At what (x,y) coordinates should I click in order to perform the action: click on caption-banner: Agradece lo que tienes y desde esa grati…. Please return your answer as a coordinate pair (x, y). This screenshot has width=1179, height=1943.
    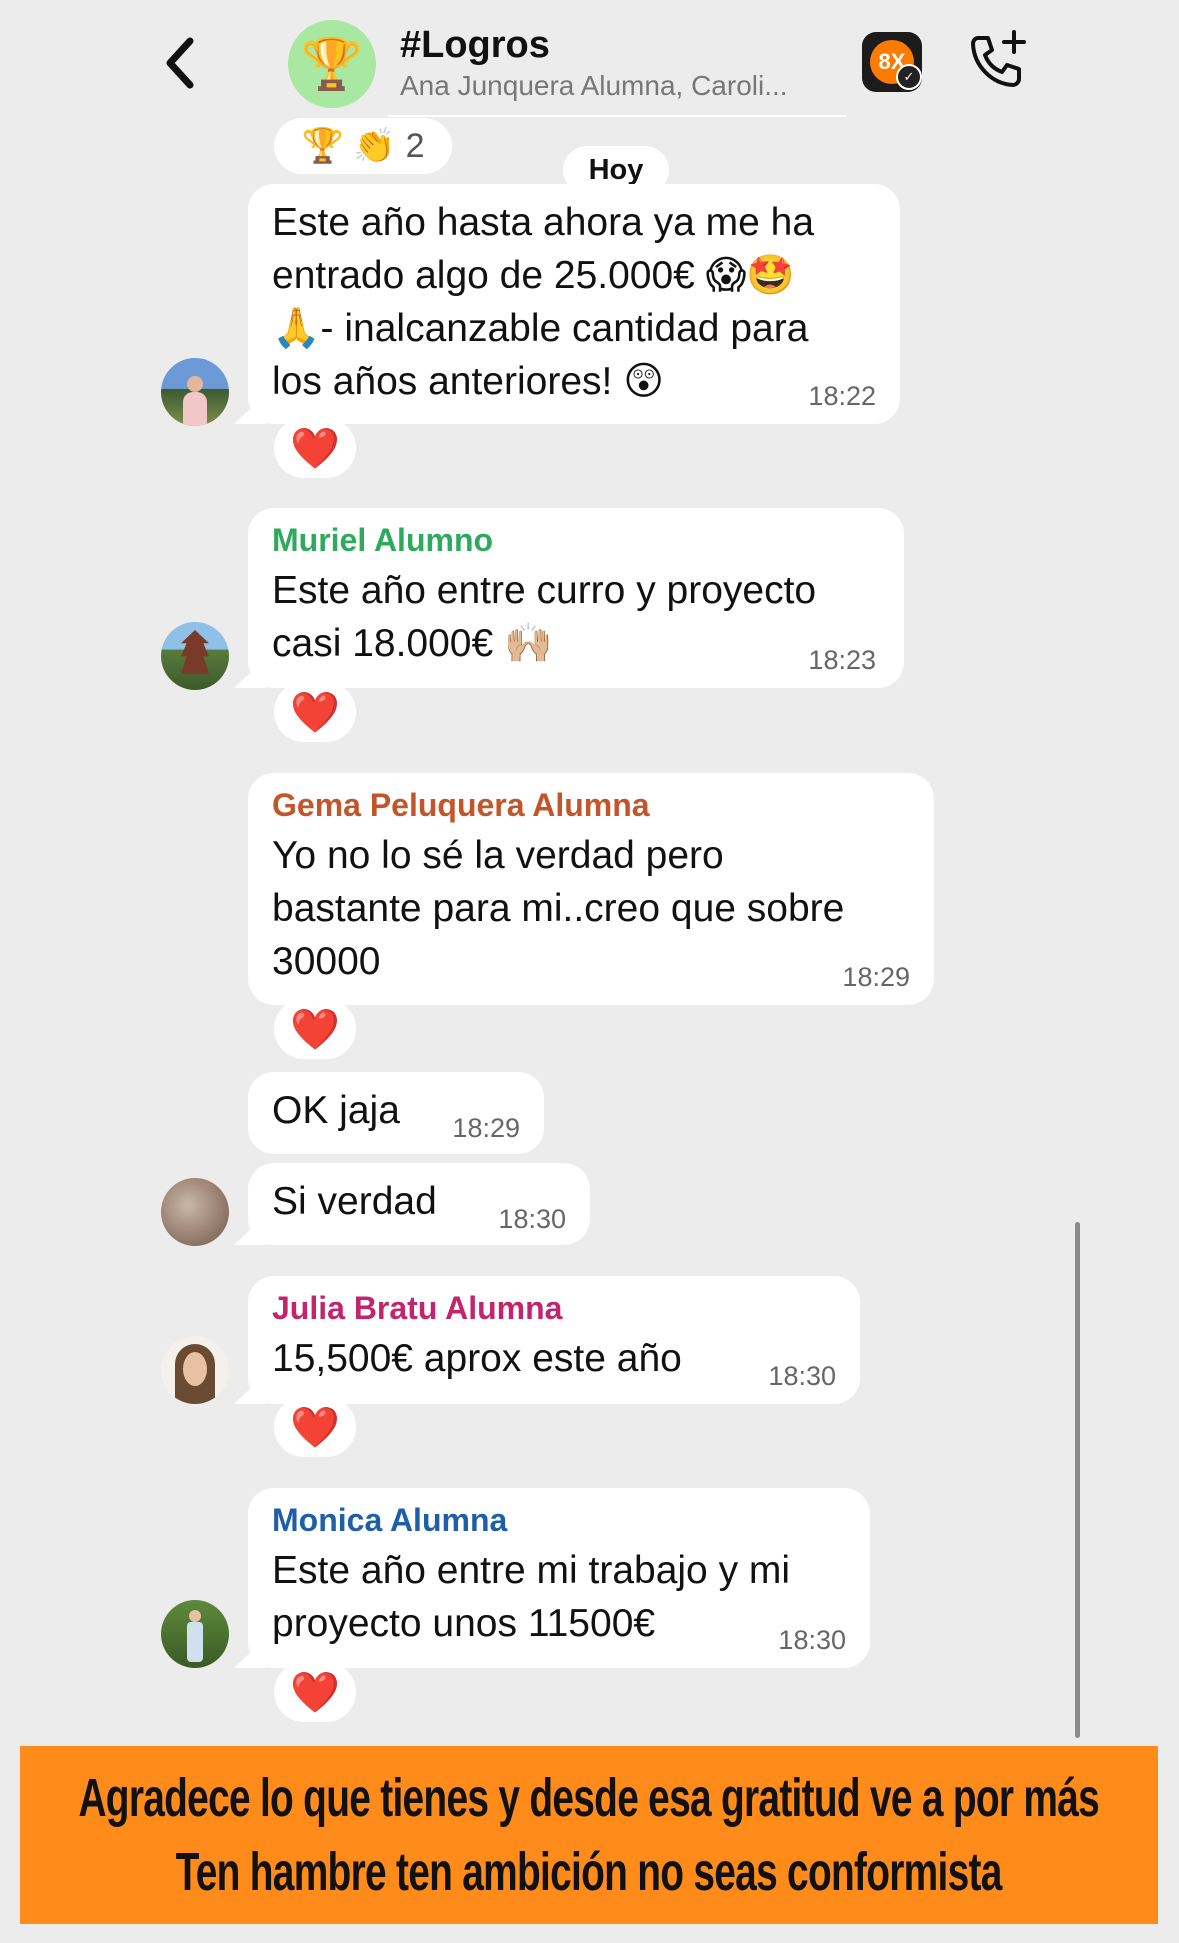
    Looking at the image, I should click on (589, 1835).